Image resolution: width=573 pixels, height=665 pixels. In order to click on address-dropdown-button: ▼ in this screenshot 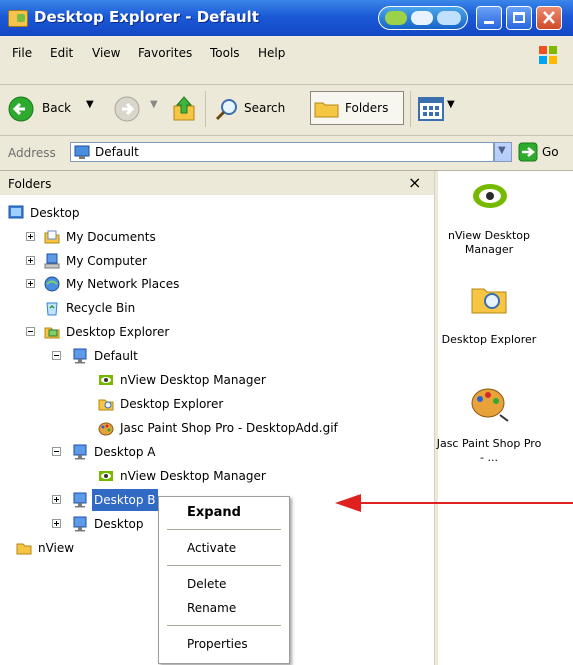, I will do `click(503, 152)`.